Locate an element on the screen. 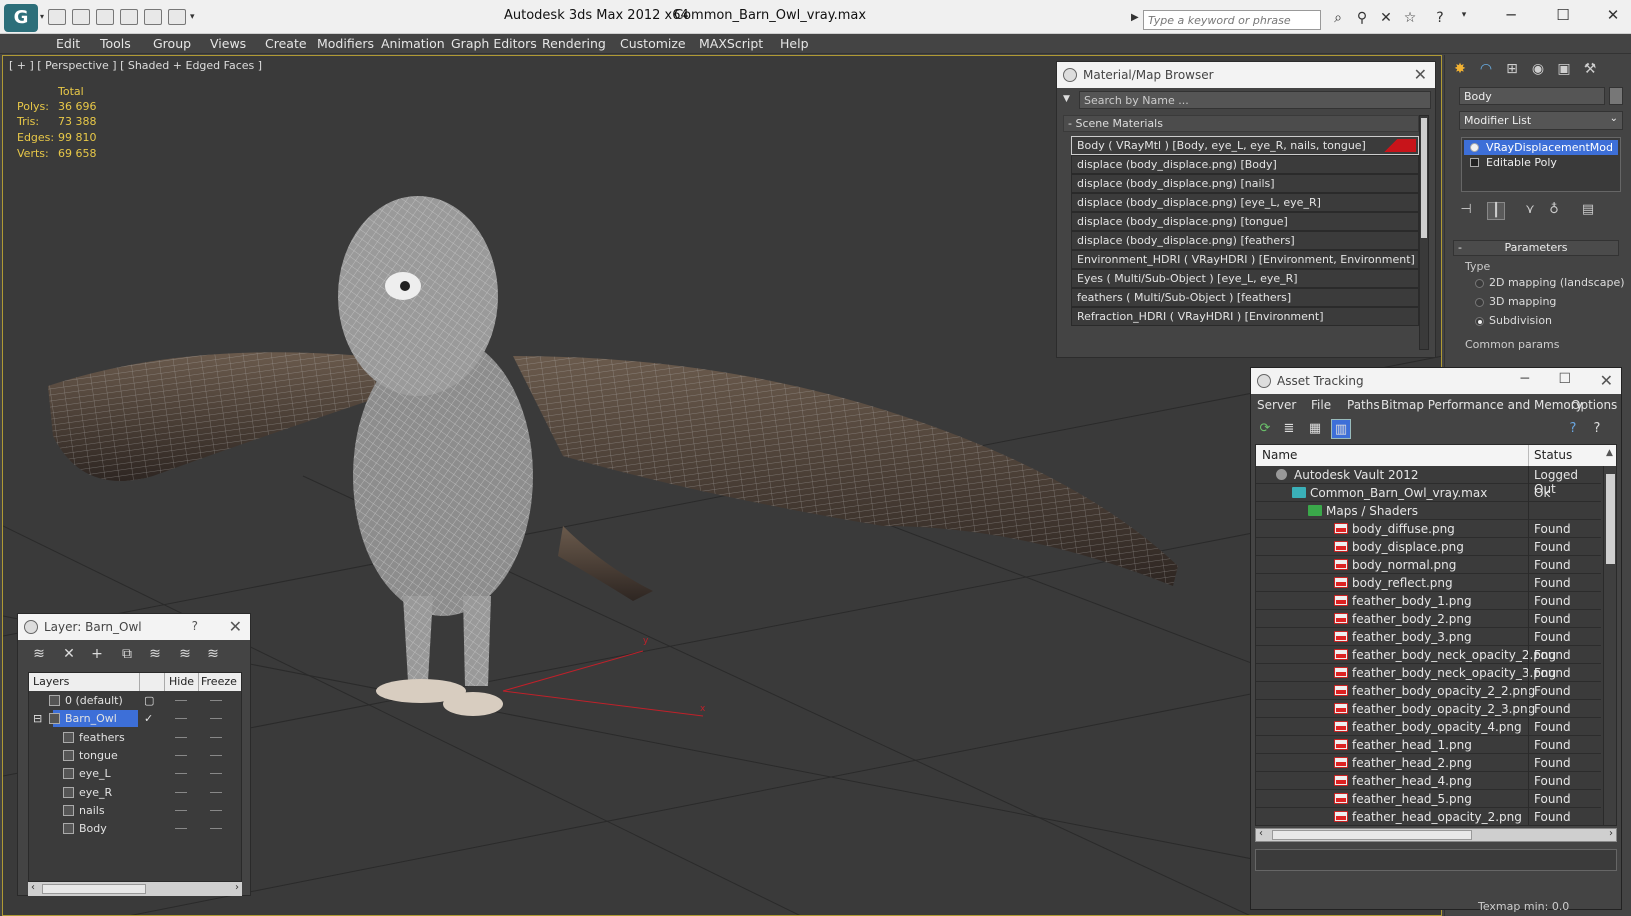  scroll-up-icon: ▲ is located at coordinates (1609, 453).